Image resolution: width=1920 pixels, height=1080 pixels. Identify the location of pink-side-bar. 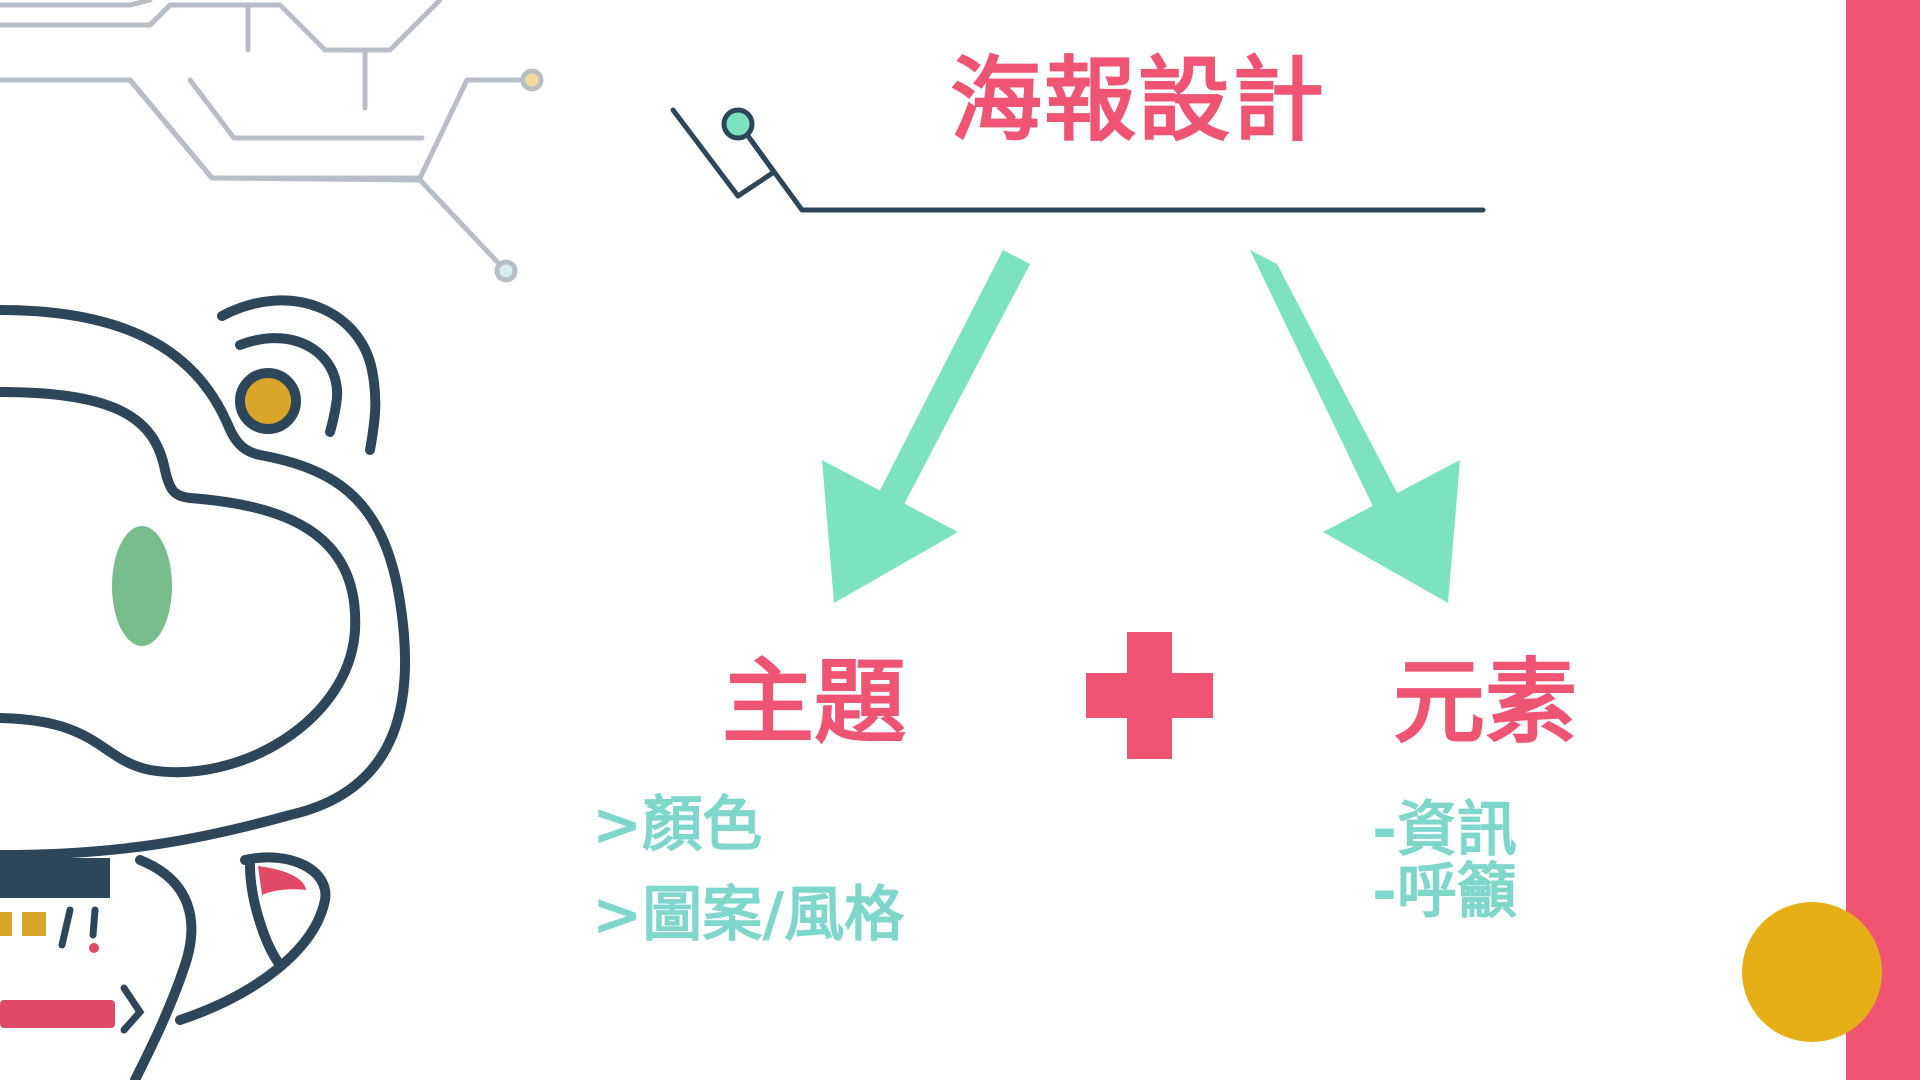
(1883, 540).